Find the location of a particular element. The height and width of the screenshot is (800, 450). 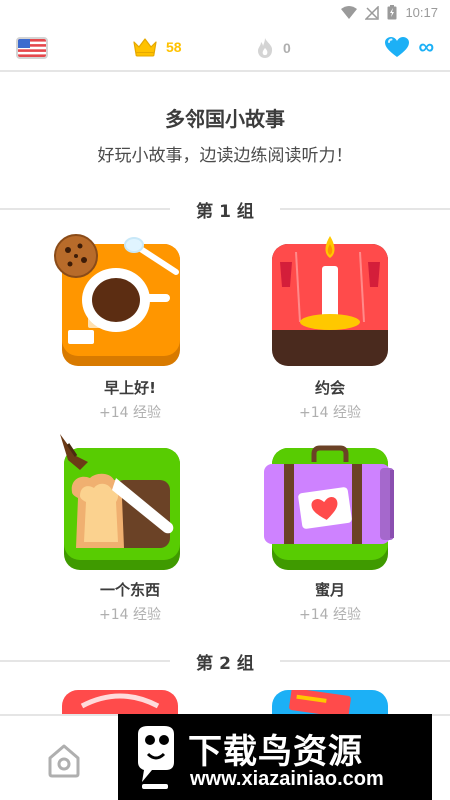

no-signal-icon is located at coordinates (372, 12).